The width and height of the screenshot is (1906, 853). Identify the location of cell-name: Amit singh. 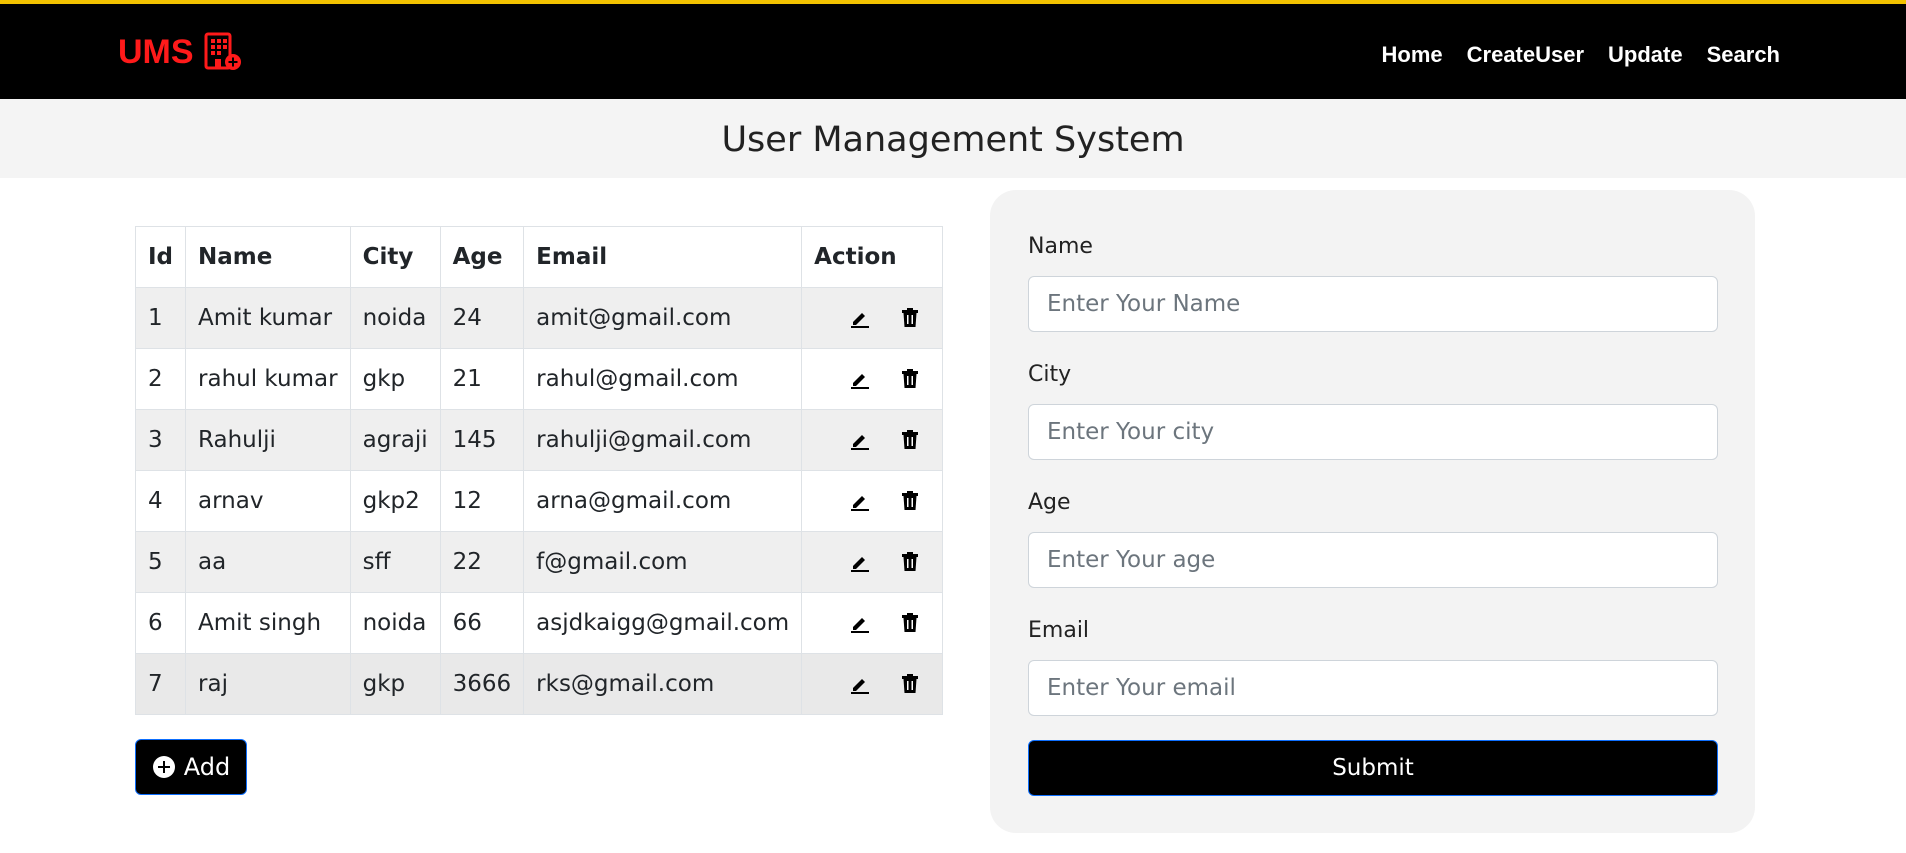
(268, 623).